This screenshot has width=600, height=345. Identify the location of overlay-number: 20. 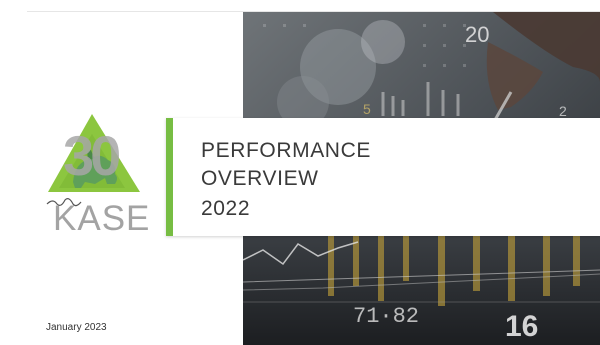
(477, 34).